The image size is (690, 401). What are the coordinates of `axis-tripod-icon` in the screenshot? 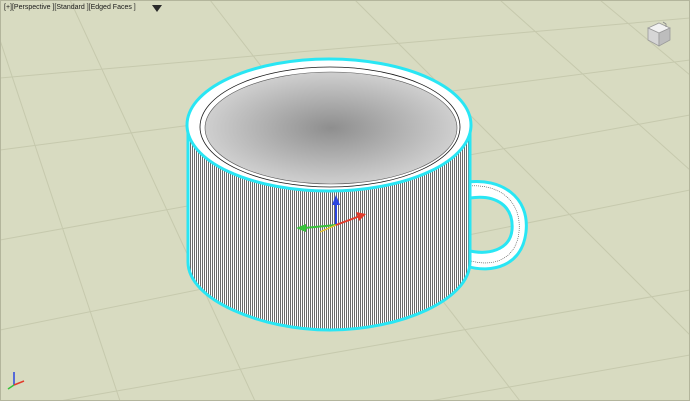 It's located at (16, 381).